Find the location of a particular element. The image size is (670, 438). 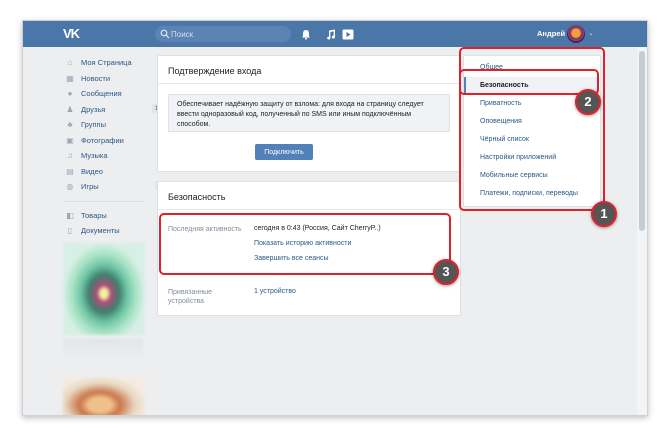

left-menu-label: Товары is located at coordinates (94, 215).